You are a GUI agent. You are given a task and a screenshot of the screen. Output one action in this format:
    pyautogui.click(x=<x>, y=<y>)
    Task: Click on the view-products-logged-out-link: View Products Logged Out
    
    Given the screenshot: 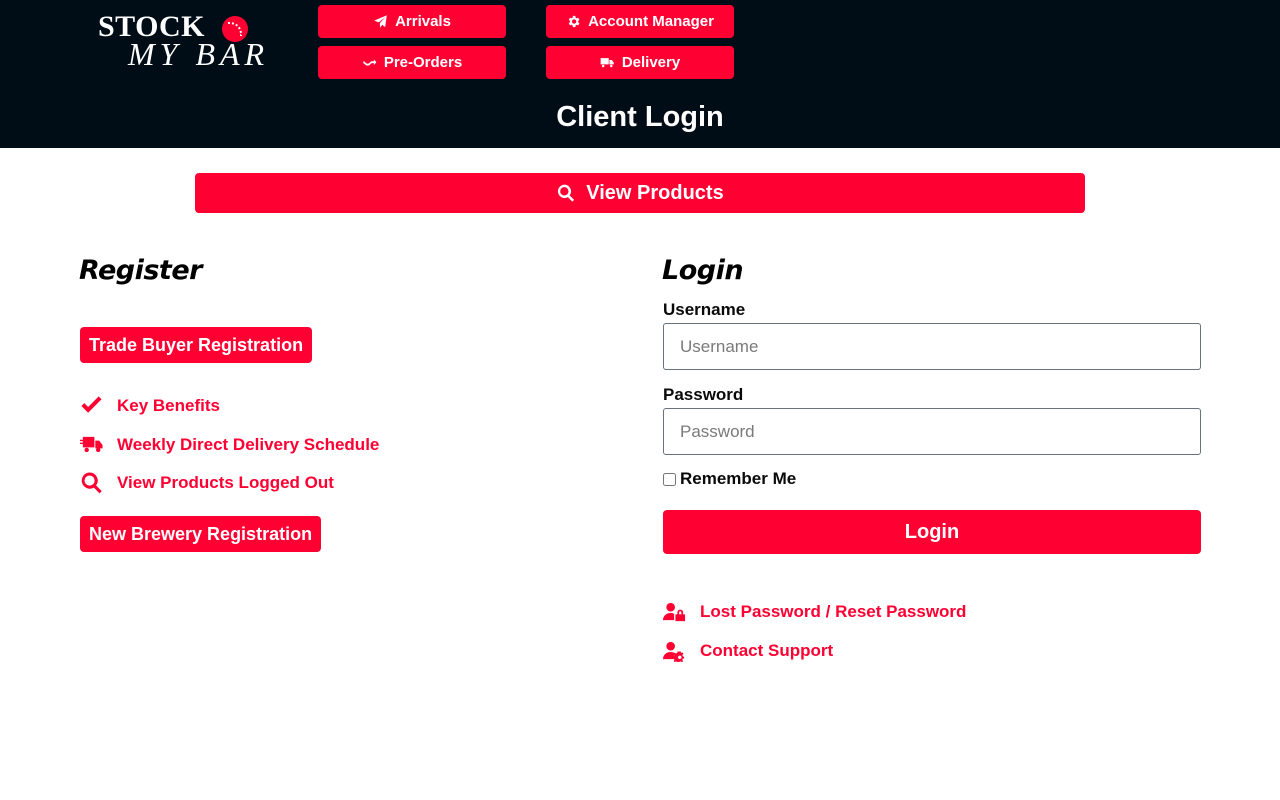 What is the action you would take?
    pyautogui.click(x=207, y=482)
    